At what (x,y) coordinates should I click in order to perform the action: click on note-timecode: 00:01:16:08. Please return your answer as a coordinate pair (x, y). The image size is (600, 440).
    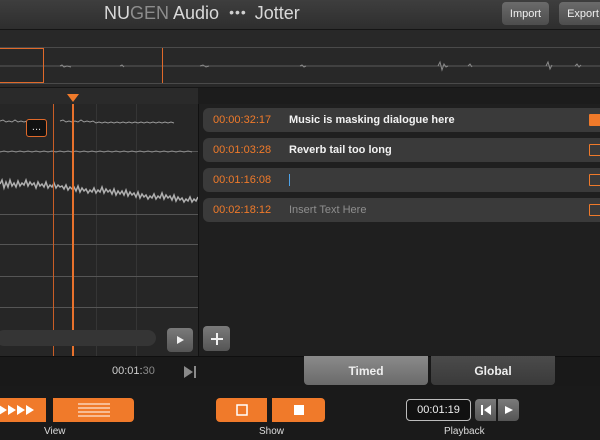
    Looking at the image, I should click on (246, 180).